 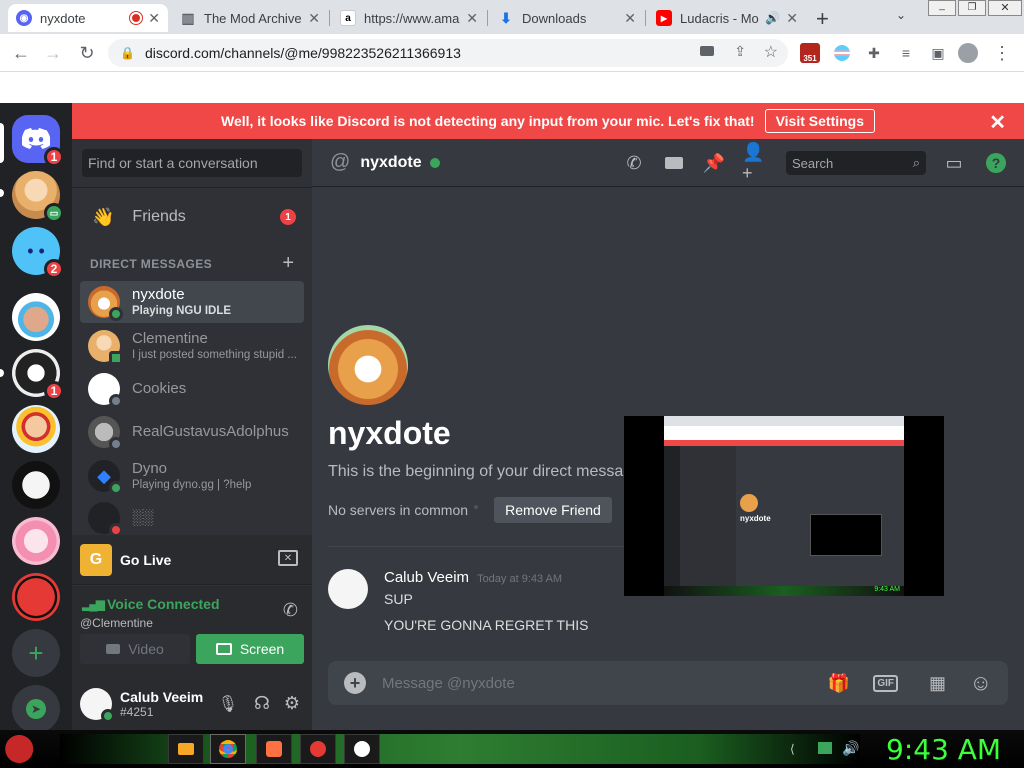 I want to click on camera-icon, so click(x=707, y=51).